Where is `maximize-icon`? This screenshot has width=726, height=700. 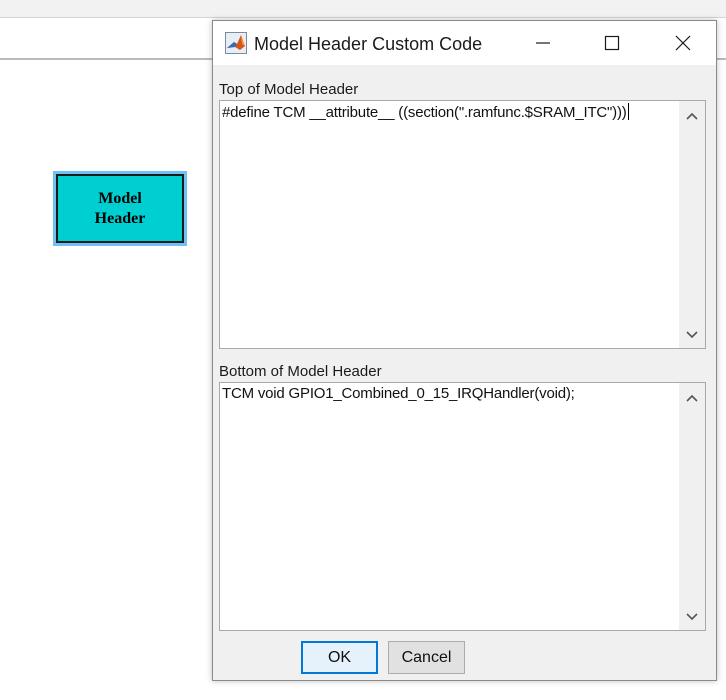 maximize-icon is located at coordinates (612, 43).